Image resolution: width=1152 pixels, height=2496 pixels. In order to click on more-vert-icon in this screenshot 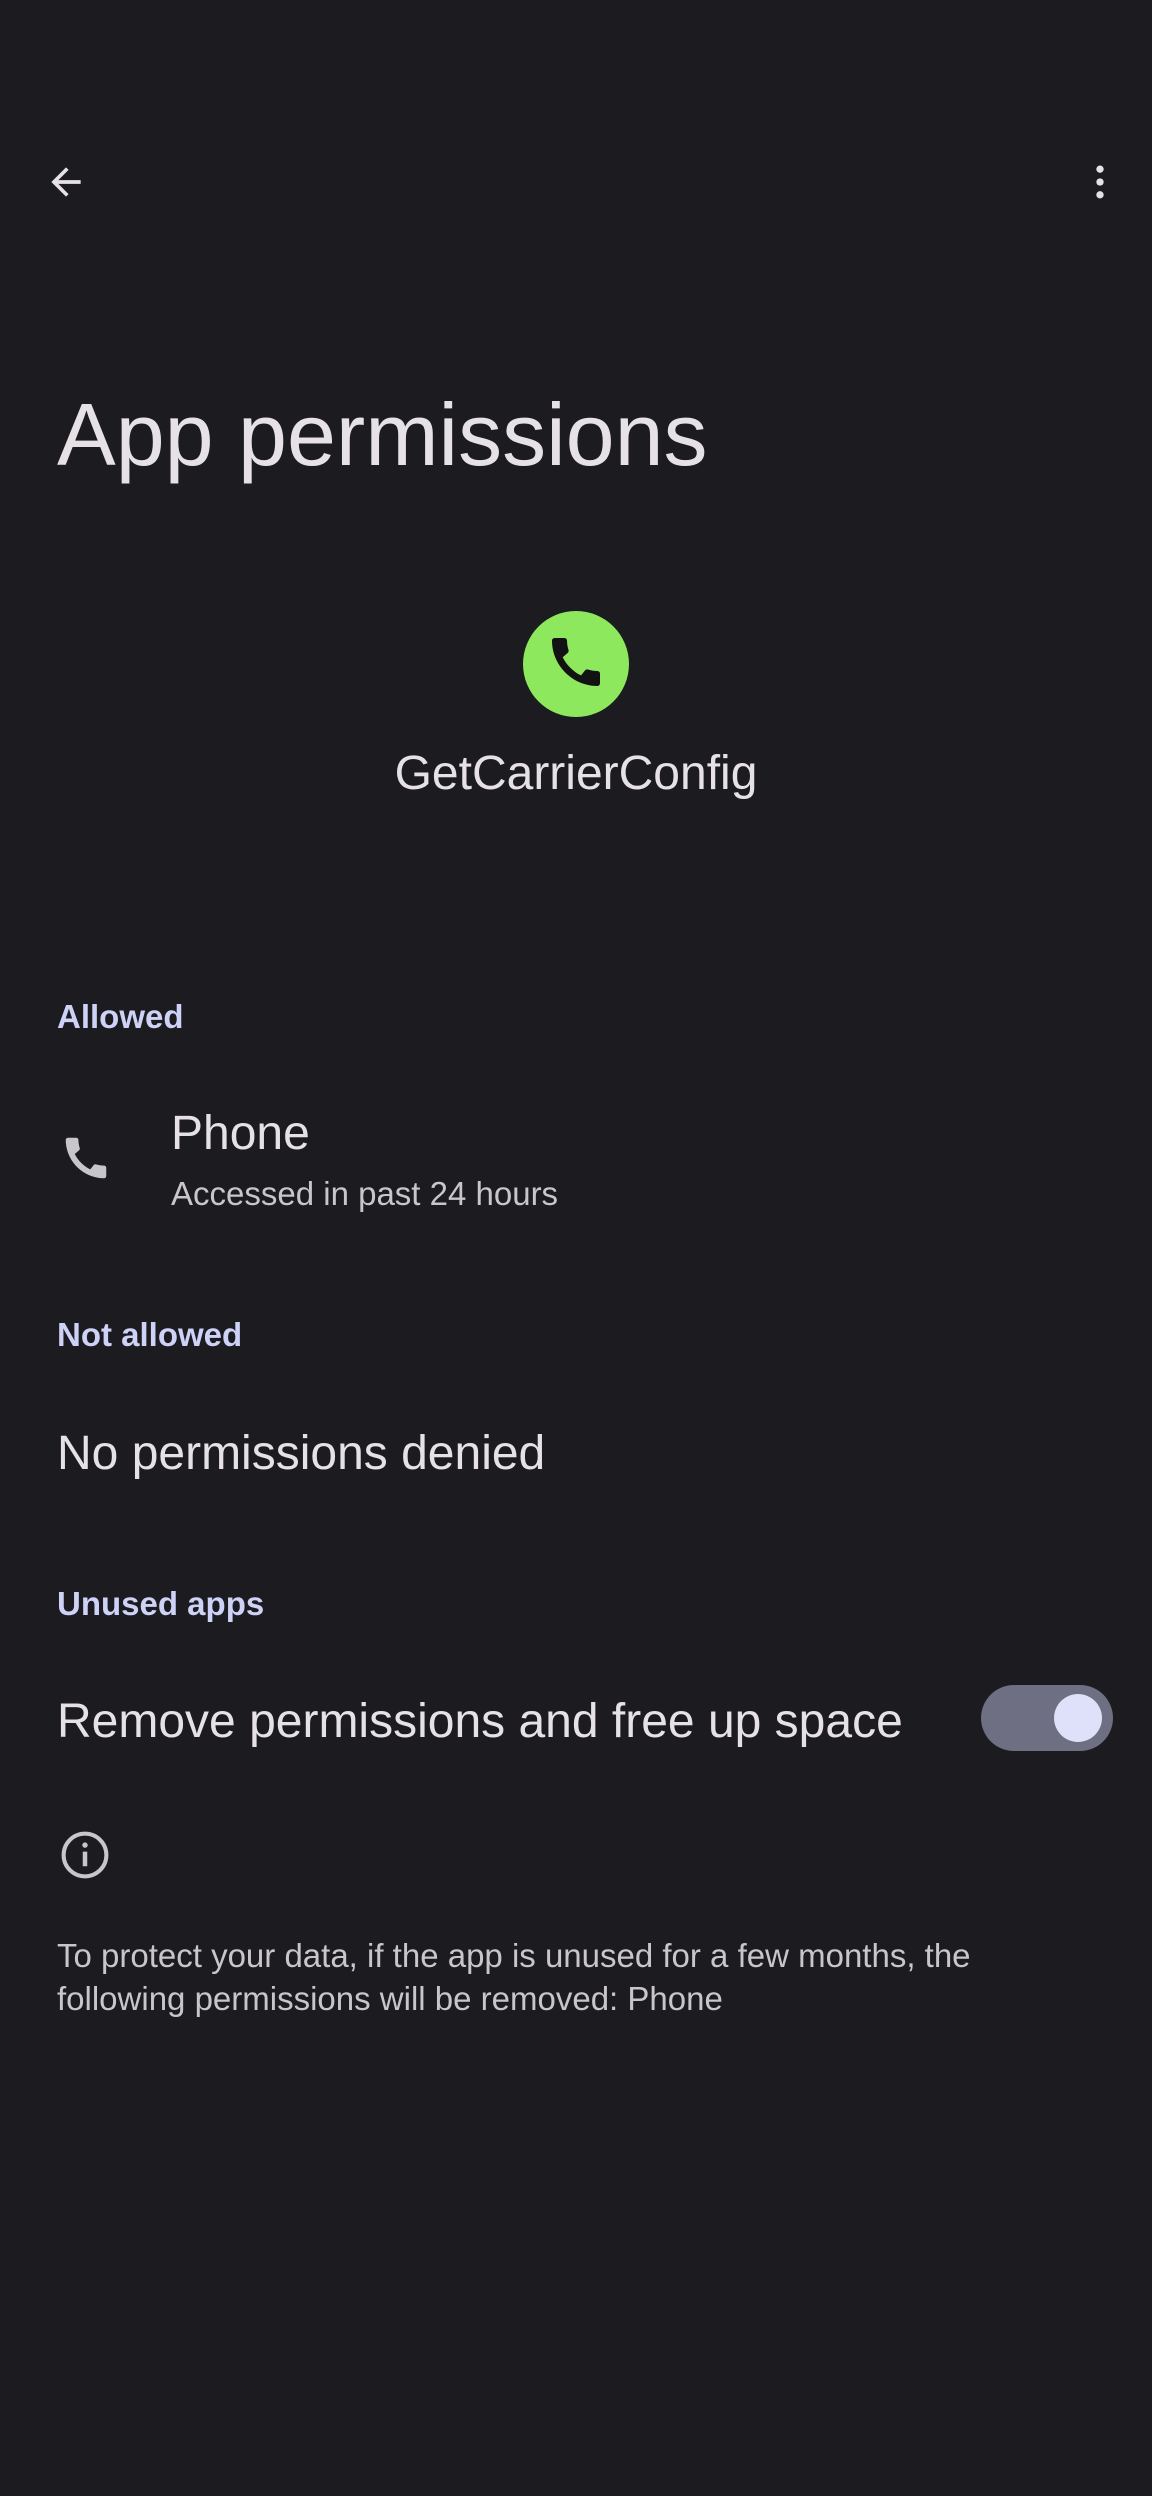, I will do `click(1100, 184)`.